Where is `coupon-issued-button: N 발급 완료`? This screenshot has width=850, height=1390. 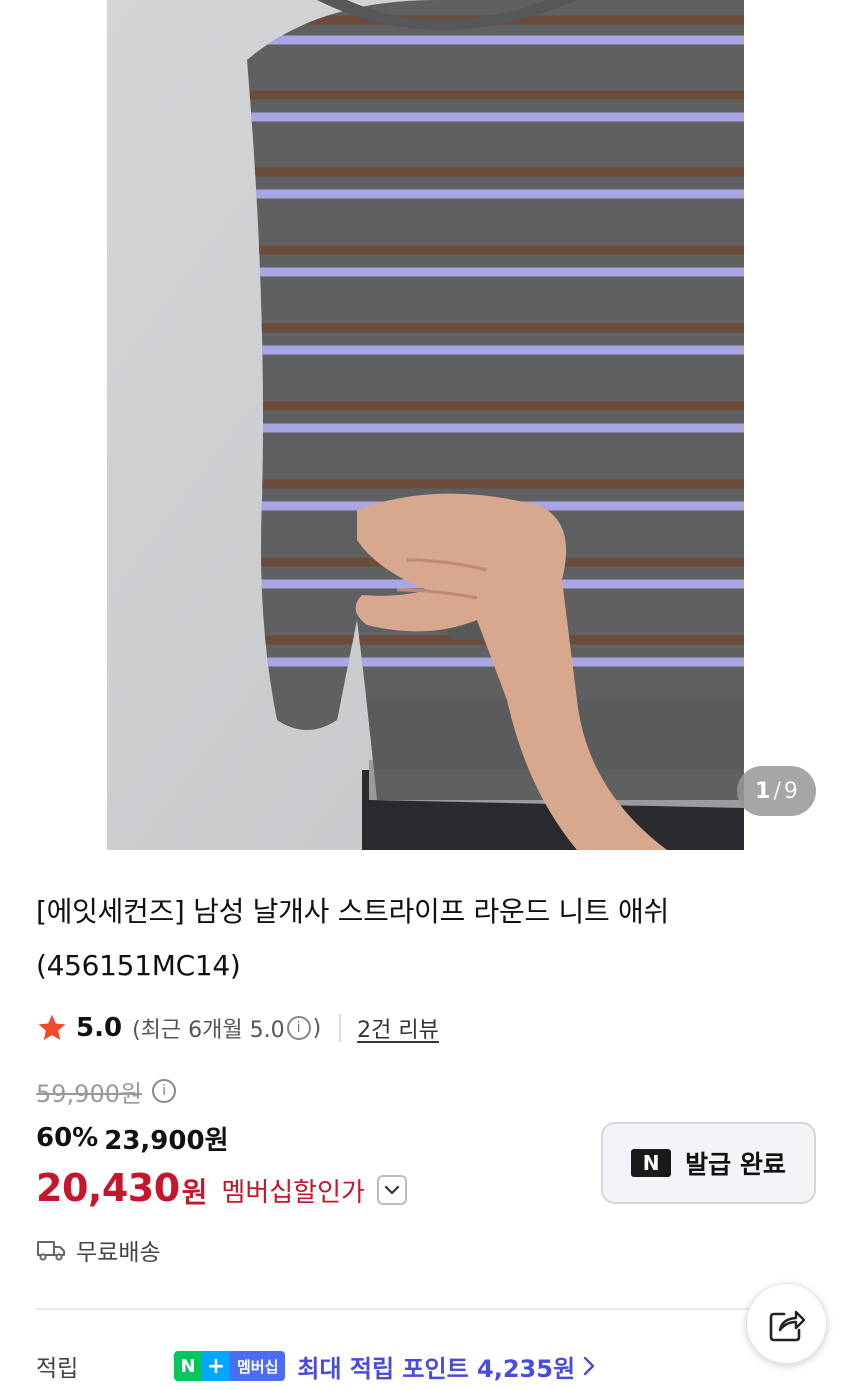
coupon-issued-button: N 발급 완료 is located at coordinates (708, 1163).